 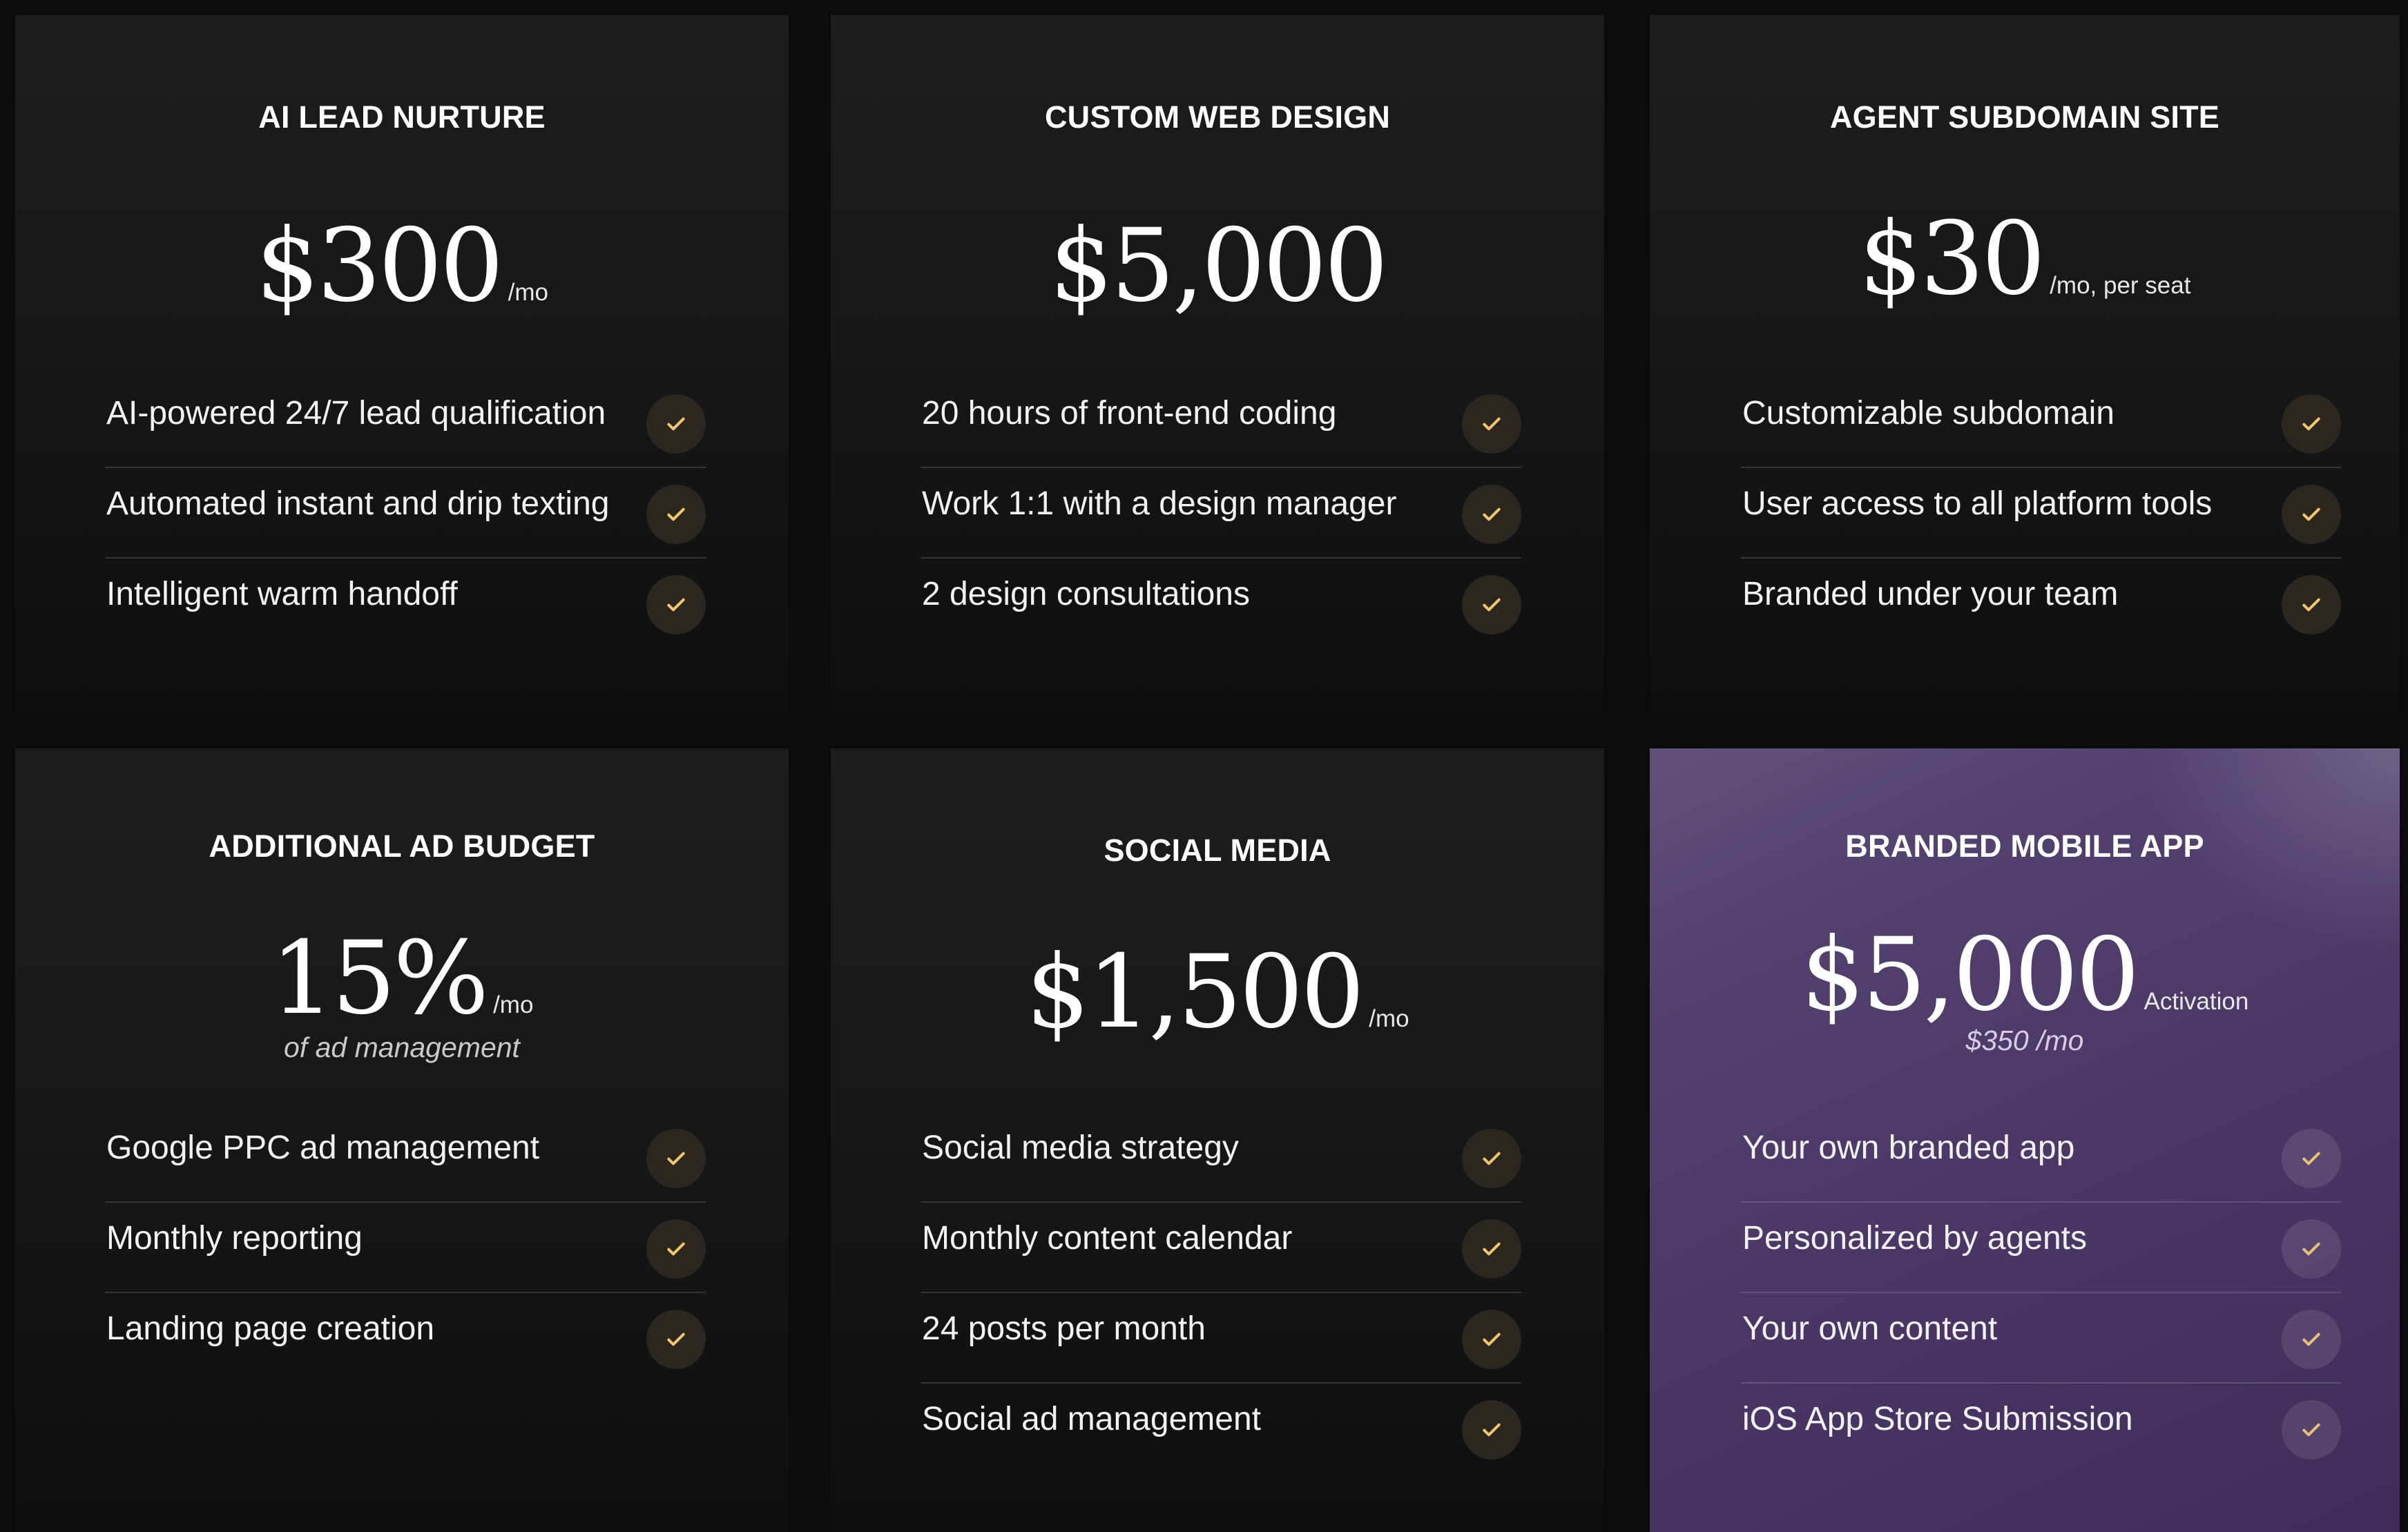 I want to click on price-amount: $1,500, so click(x=1195, y=992).